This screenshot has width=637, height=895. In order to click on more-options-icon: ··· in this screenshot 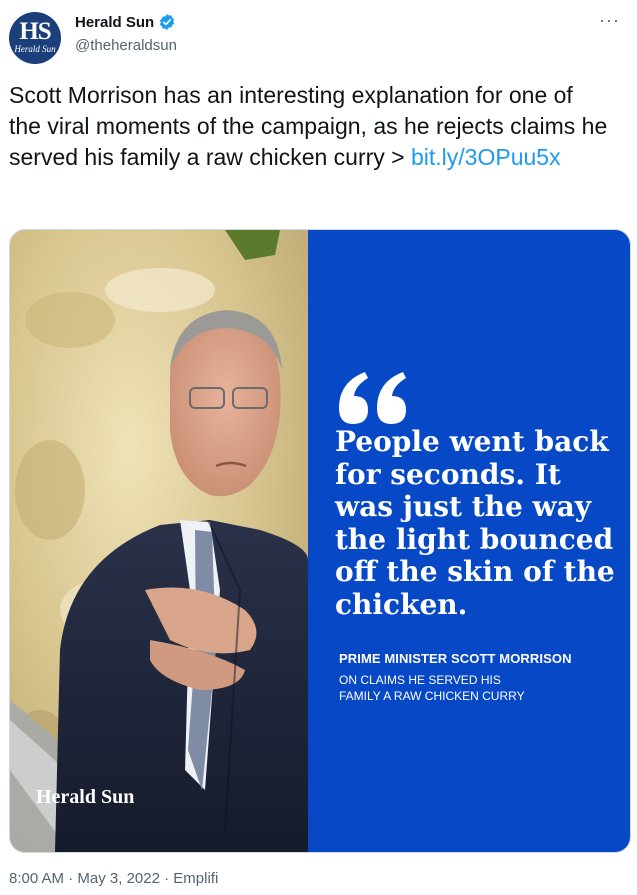, I will do `click(609, 20)`.